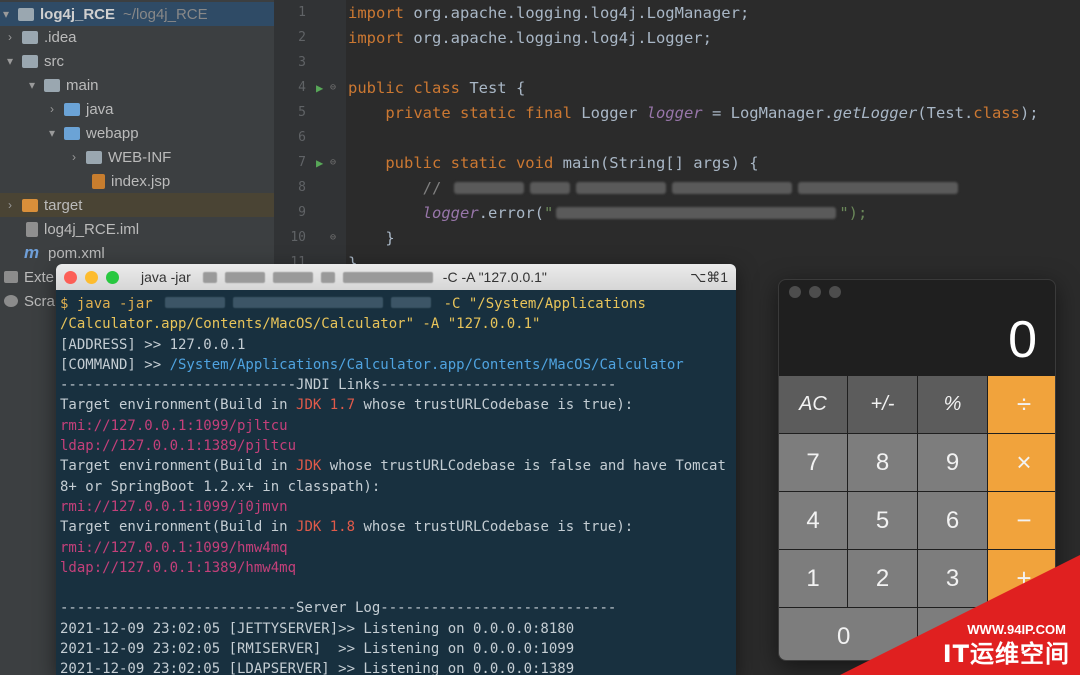 The width and height of the screenshot is (1080, 675). What do you see at coordinates (137, 253) in the screenshot?
I see `tree-item-pom: m pom.xml` at bounding box center [137, 253].